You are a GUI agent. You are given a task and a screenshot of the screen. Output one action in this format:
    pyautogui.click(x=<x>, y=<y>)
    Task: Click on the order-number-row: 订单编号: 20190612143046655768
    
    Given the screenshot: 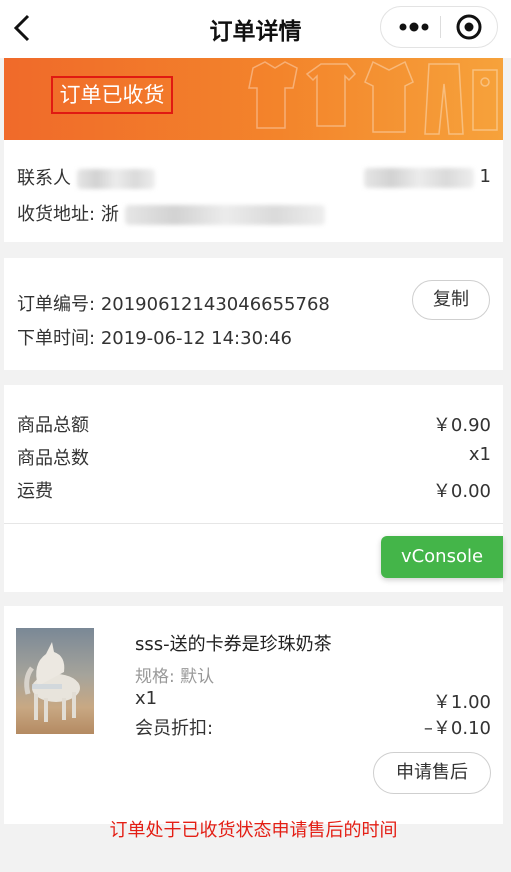 What is the action you would take?
    pyautogui.click(x=173, y=303)
    